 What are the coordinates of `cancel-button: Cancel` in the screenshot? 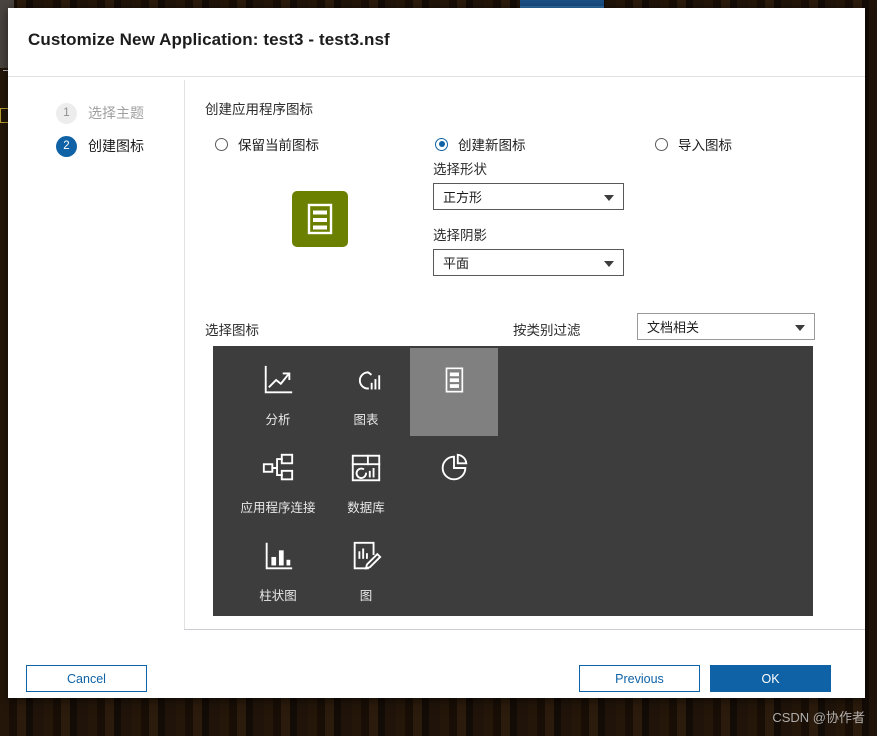 It's located at (86, 678).